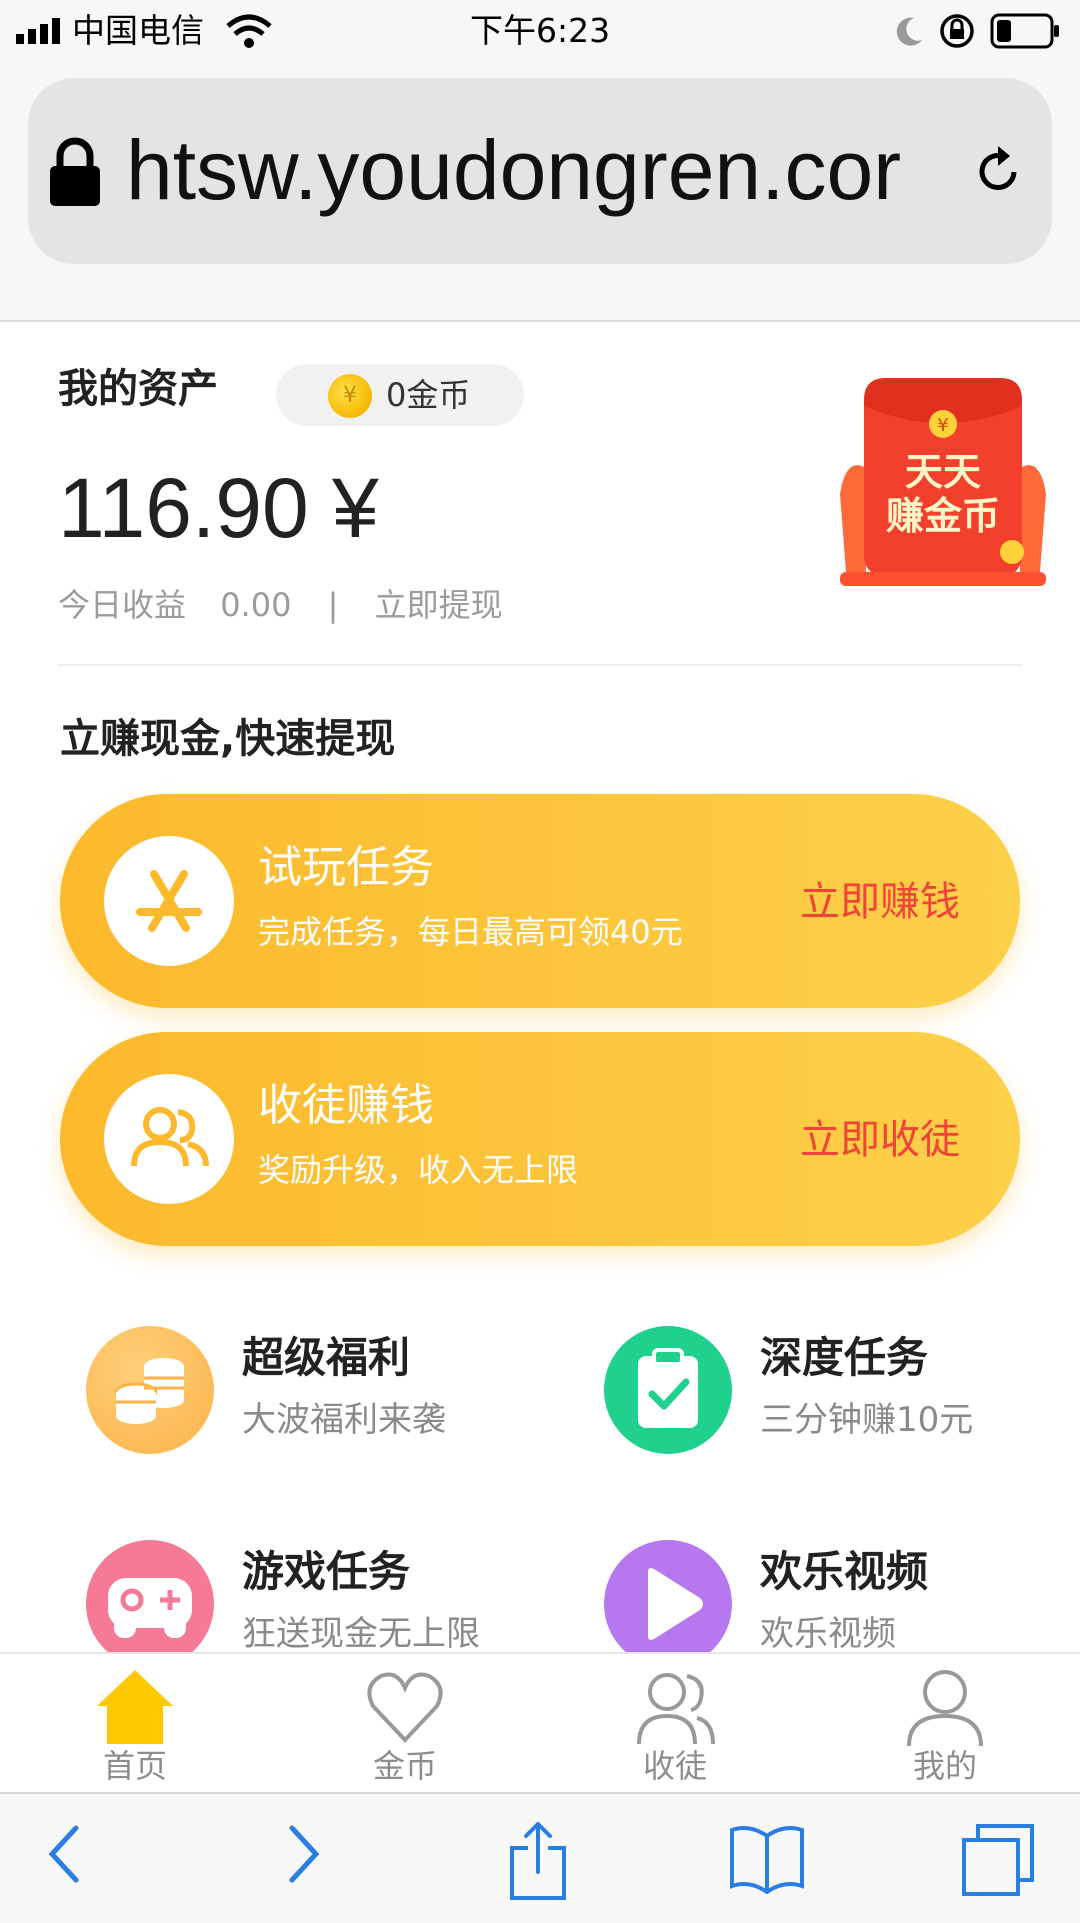 This screenshot has height=1923, width=1080. What do you see at coordinates (942, 516) in the screenshot?
I see `promo-line-2: 赚金币` at bounding box center [942, 516].